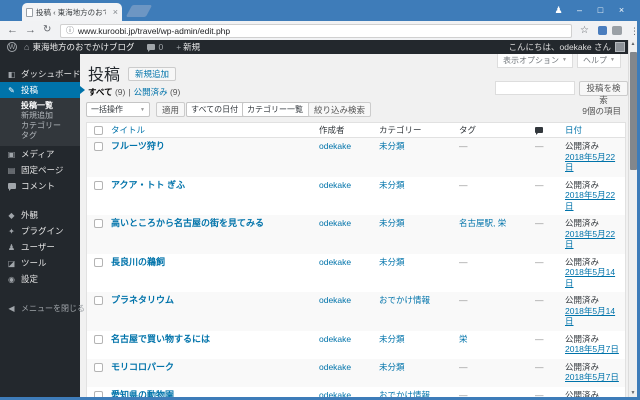 The height and width of the screenshot is (400, 640). I want to click on sidebar-item-plugins: ✦ プラグイン, so click(40, 231).